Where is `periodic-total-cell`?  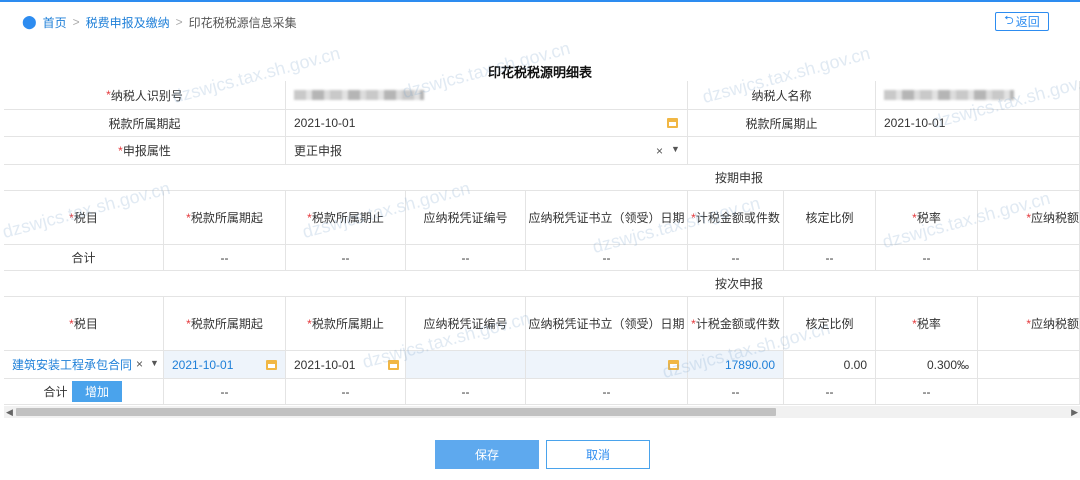
periodic-total-cell is located at coordinates (1029, 258).